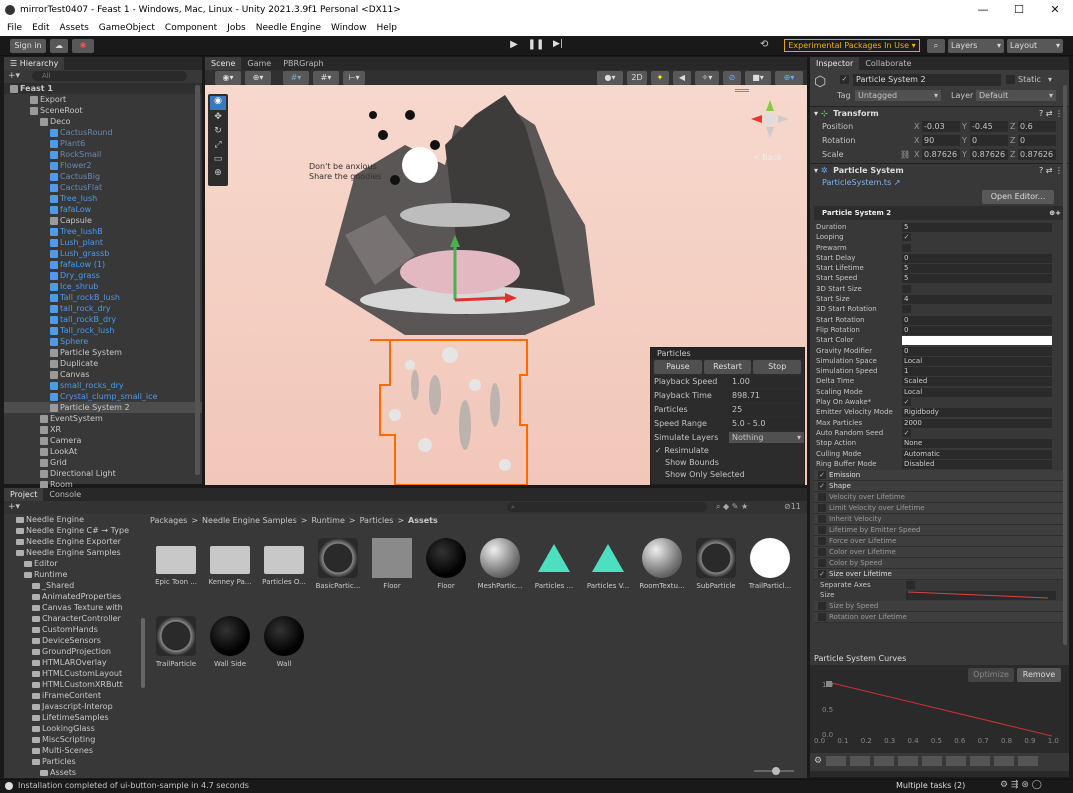 This screenshot has height=793, width=1073. What do you see at coordinates (218, 103) in the screenshot?
I see `view-tool-icon: ◉` at bounding box center [218, 103].